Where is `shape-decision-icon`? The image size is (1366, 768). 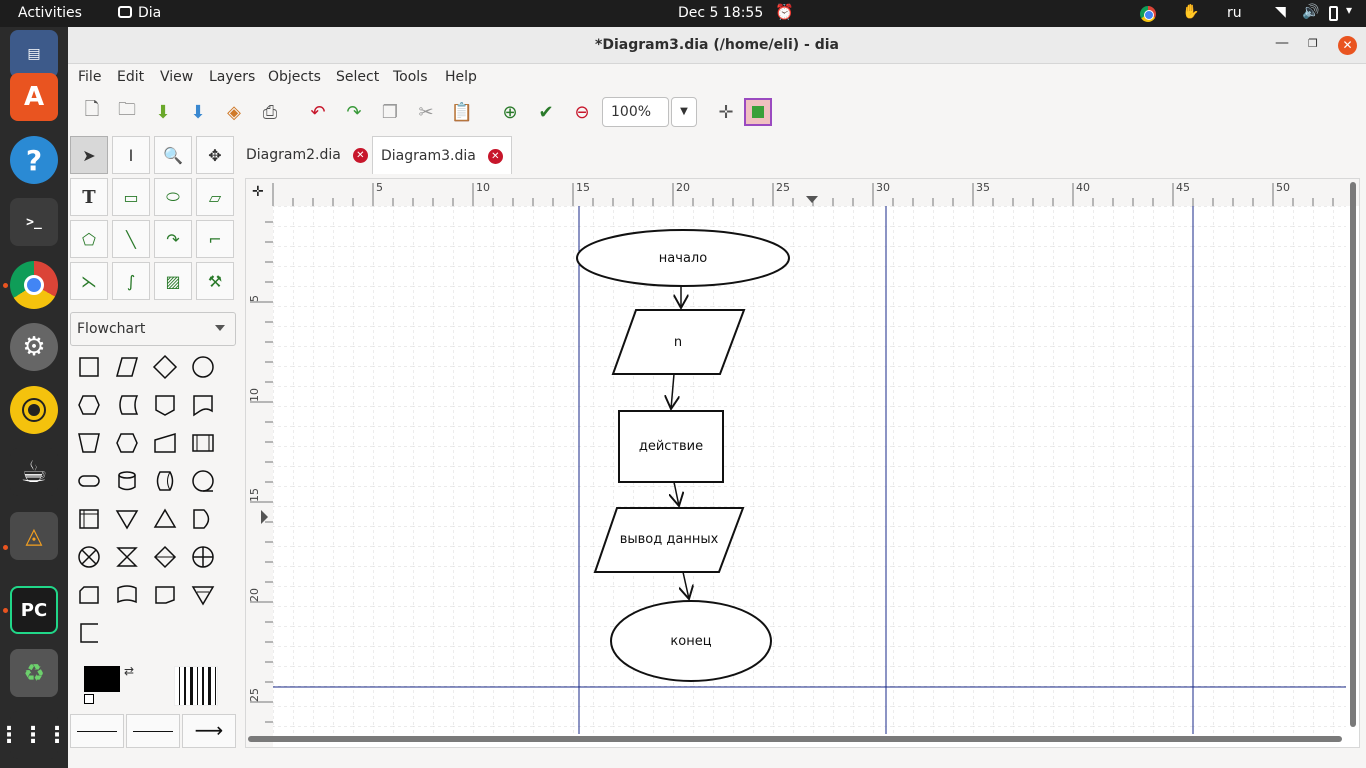
shape-decision-icon is located at coordinates (165, 367).